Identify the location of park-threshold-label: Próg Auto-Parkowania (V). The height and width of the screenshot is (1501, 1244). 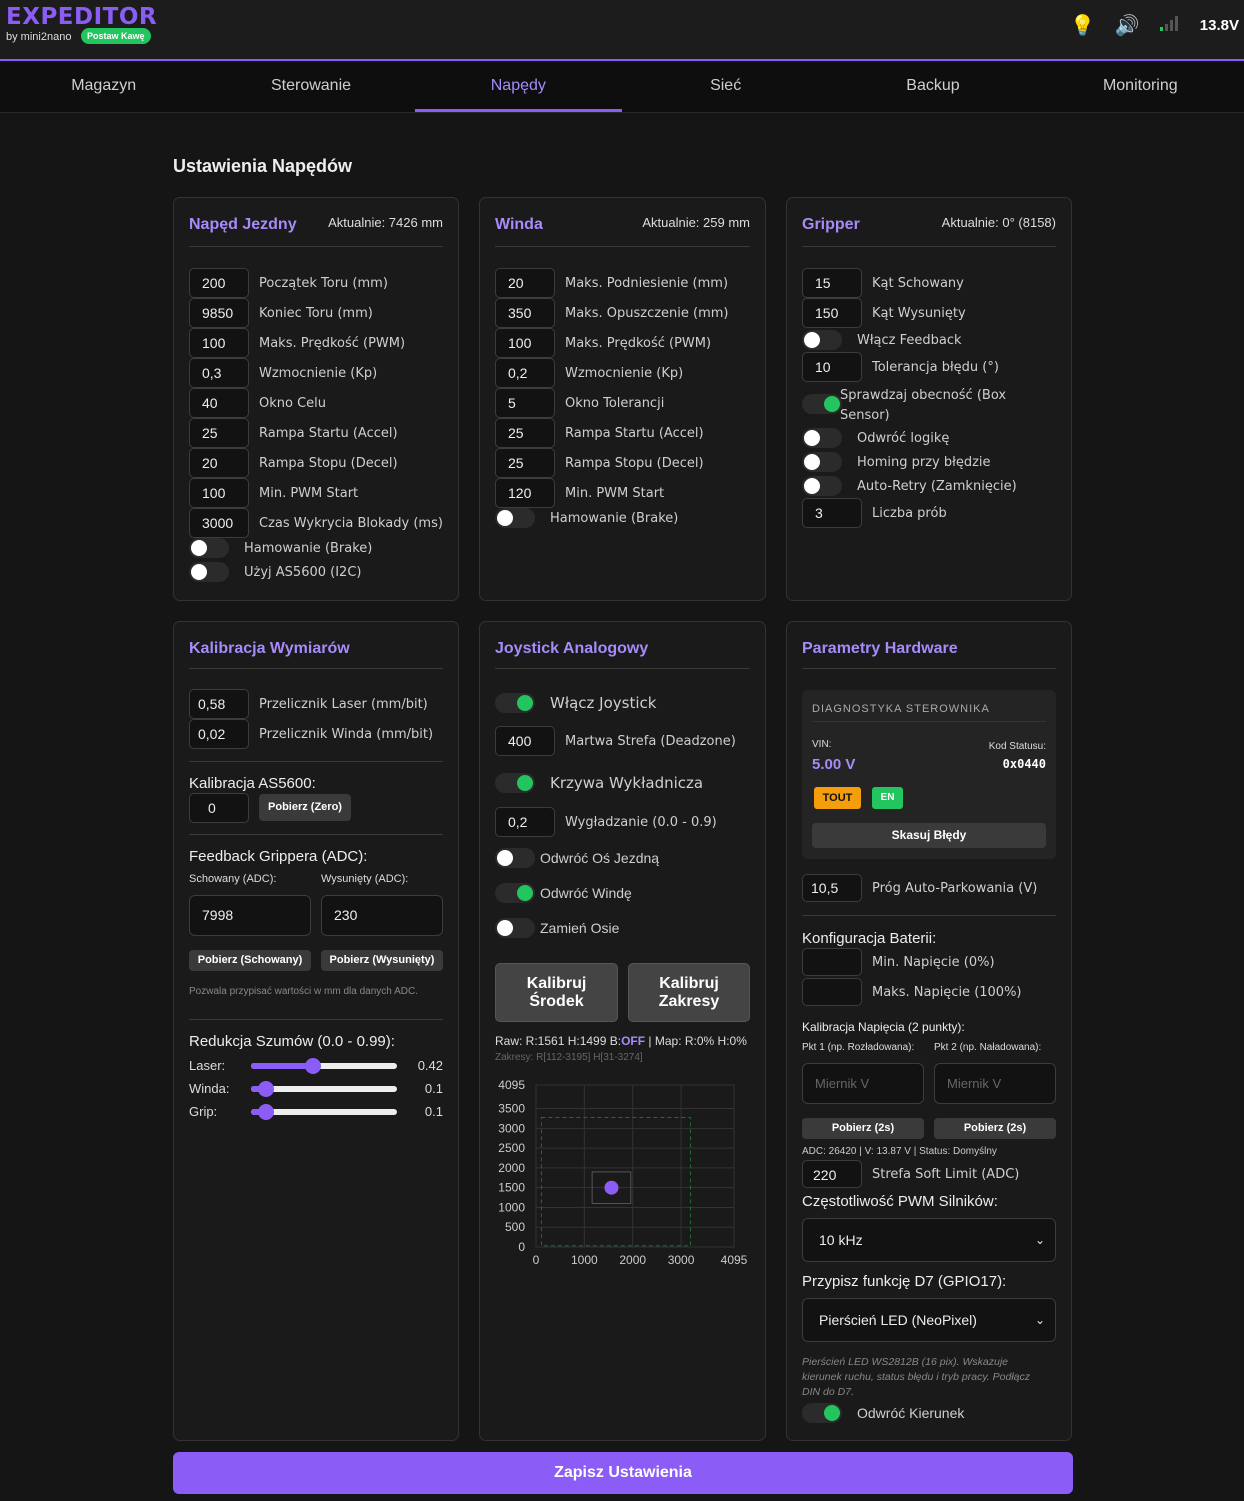
(955, 888).